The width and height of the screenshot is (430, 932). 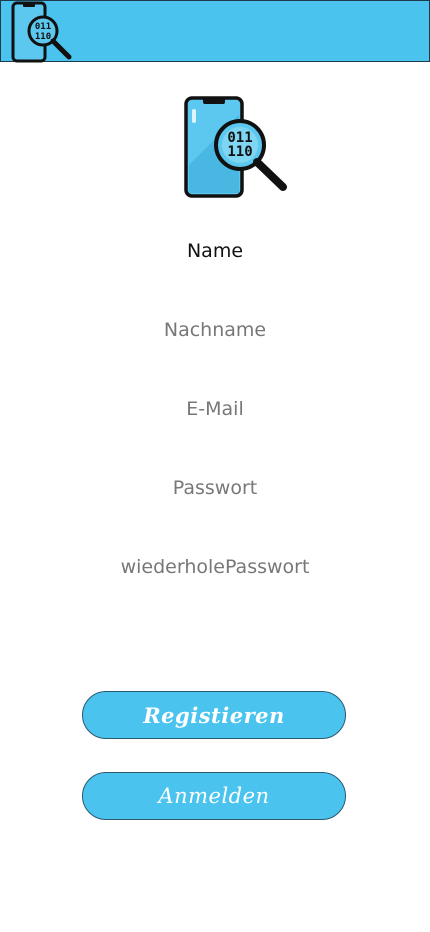 I want to click on password-field-wrapper, so click(x=215, y=488).